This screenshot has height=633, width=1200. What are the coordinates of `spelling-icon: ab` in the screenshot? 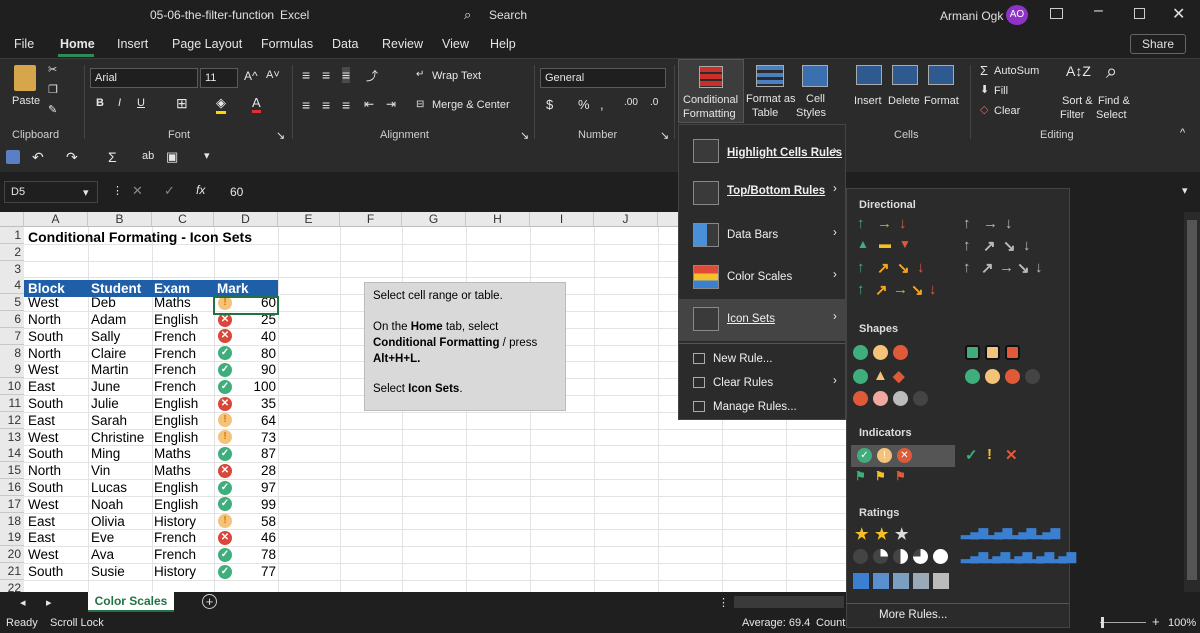 It's located at (148, 156).